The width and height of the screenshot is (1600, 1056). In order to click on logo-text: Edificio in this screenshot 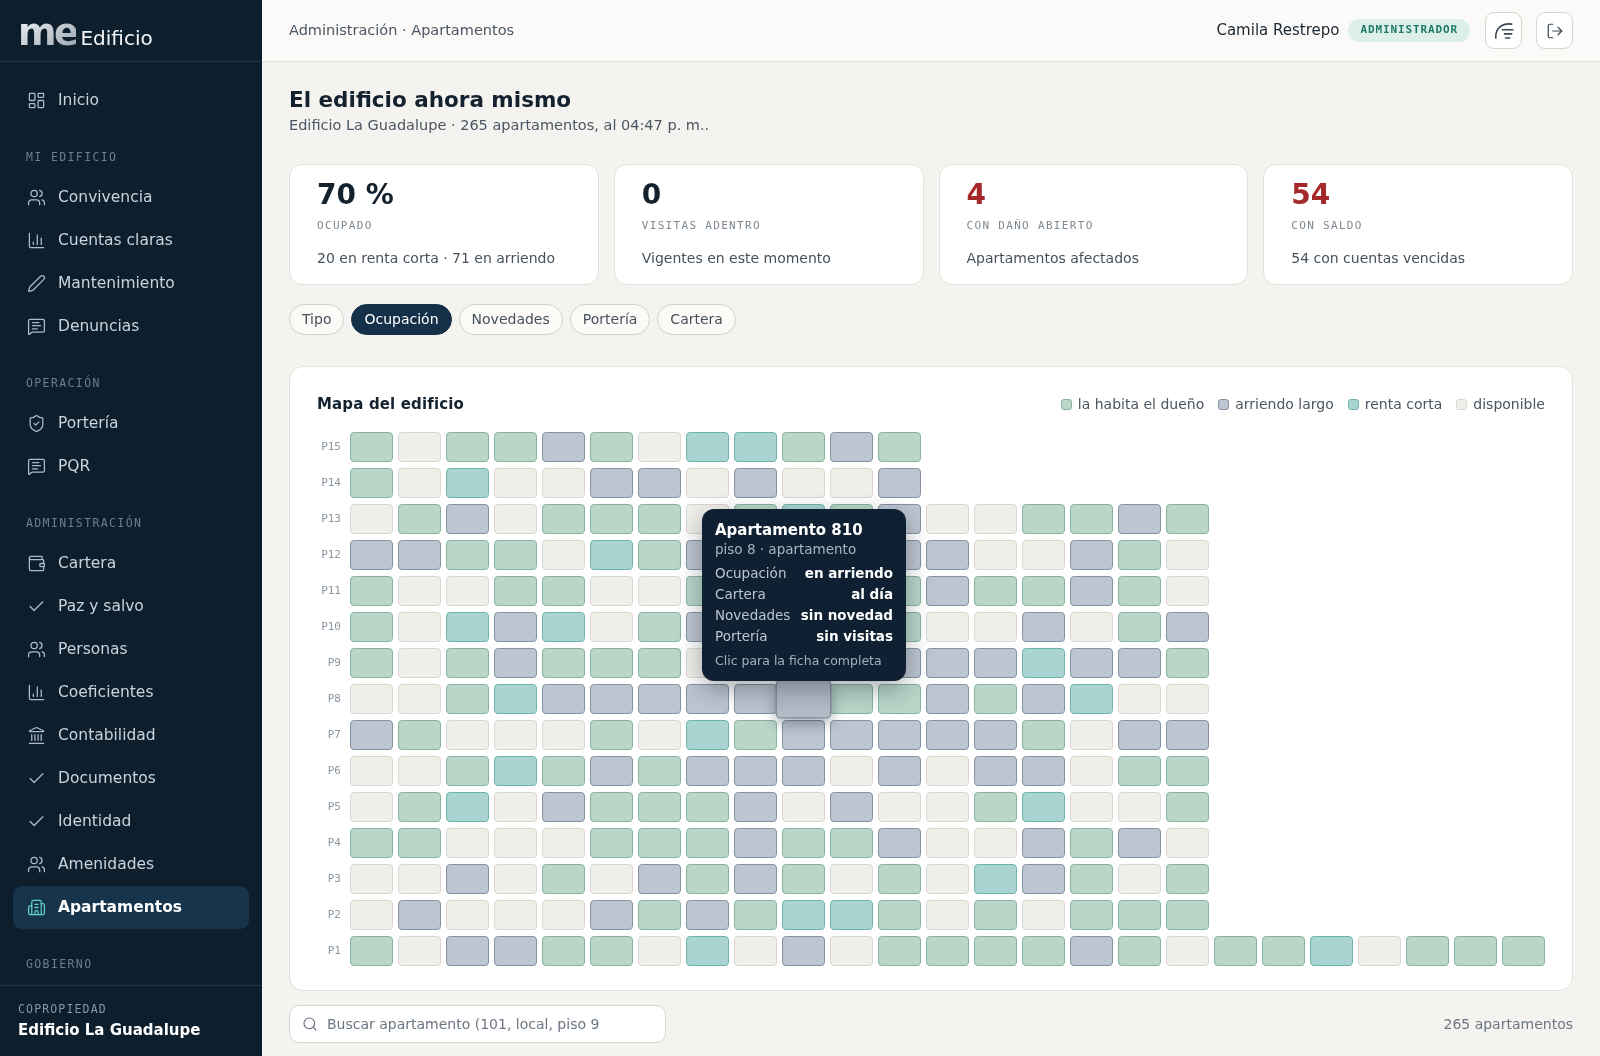, I will do `click(116, 38)`.